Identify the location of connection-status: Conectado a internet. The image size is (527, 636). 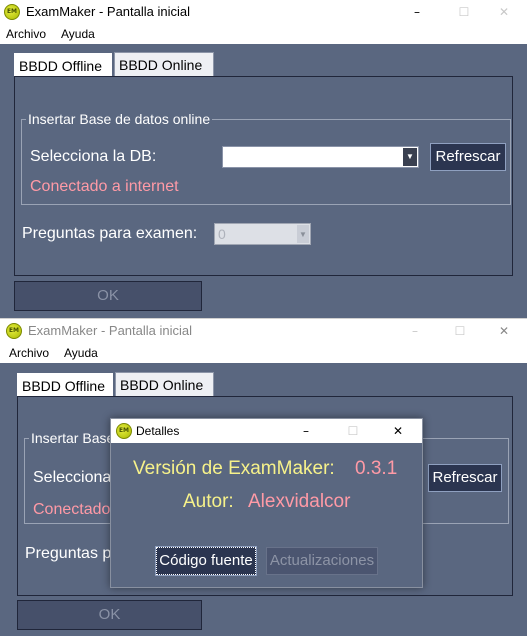
(104, 186).